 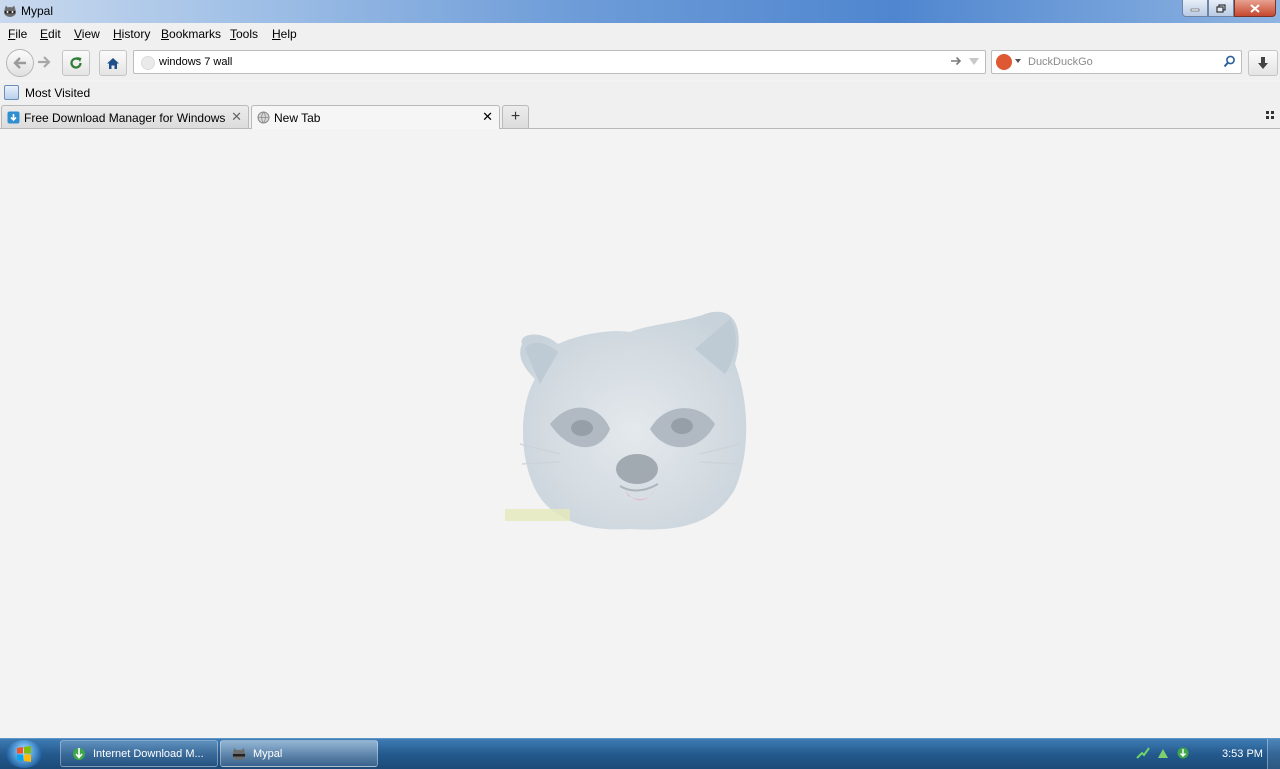 I want to click on restore-icon, so click(x=1221, y=8).